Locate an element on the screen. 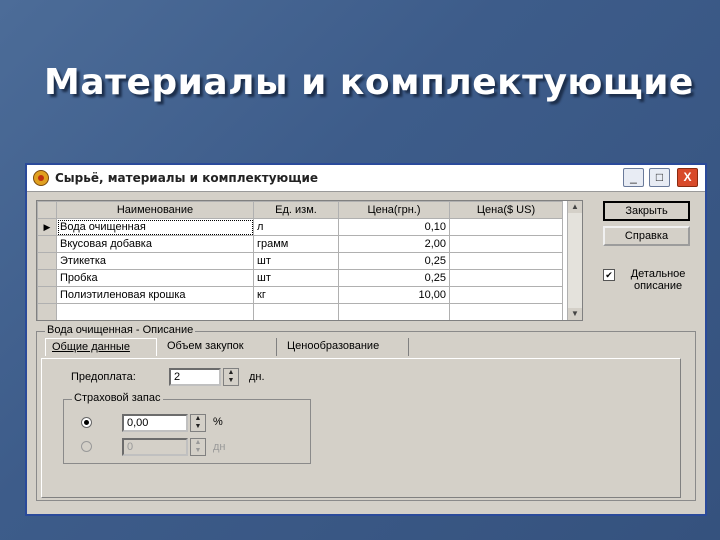  column-header-price-usd: Цена($ US) is located at coordinates (506, 210).